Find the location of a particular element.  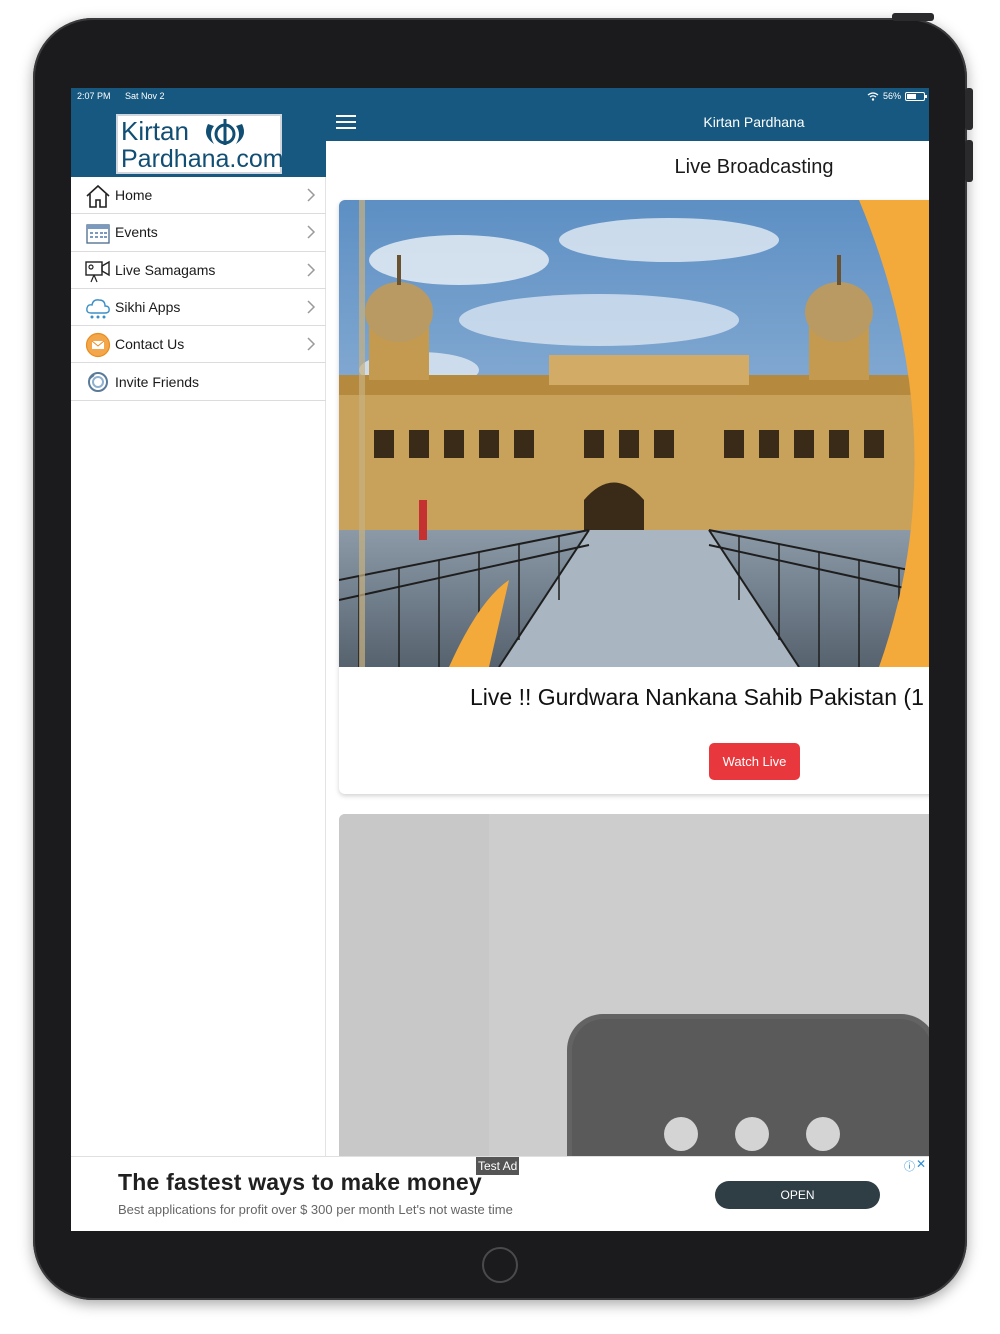

status-time: 2:07 PM is located at coordinates (94, 96).